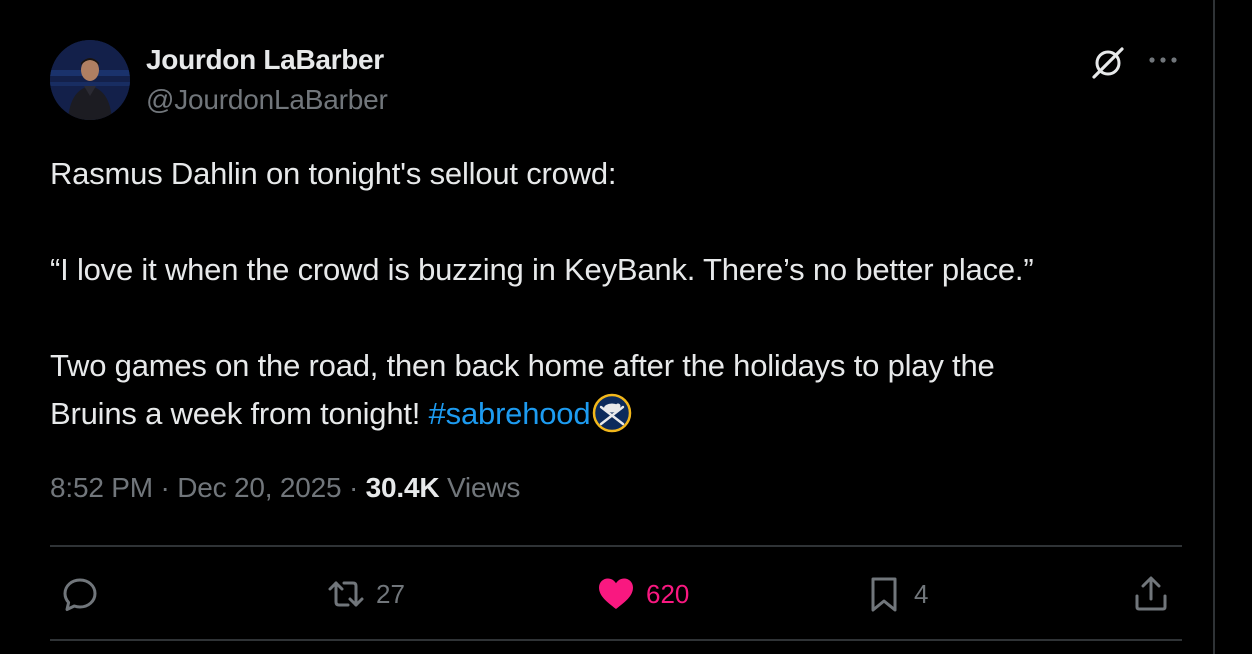  I want to click on bookmark-button: 4, so click(896, 594).